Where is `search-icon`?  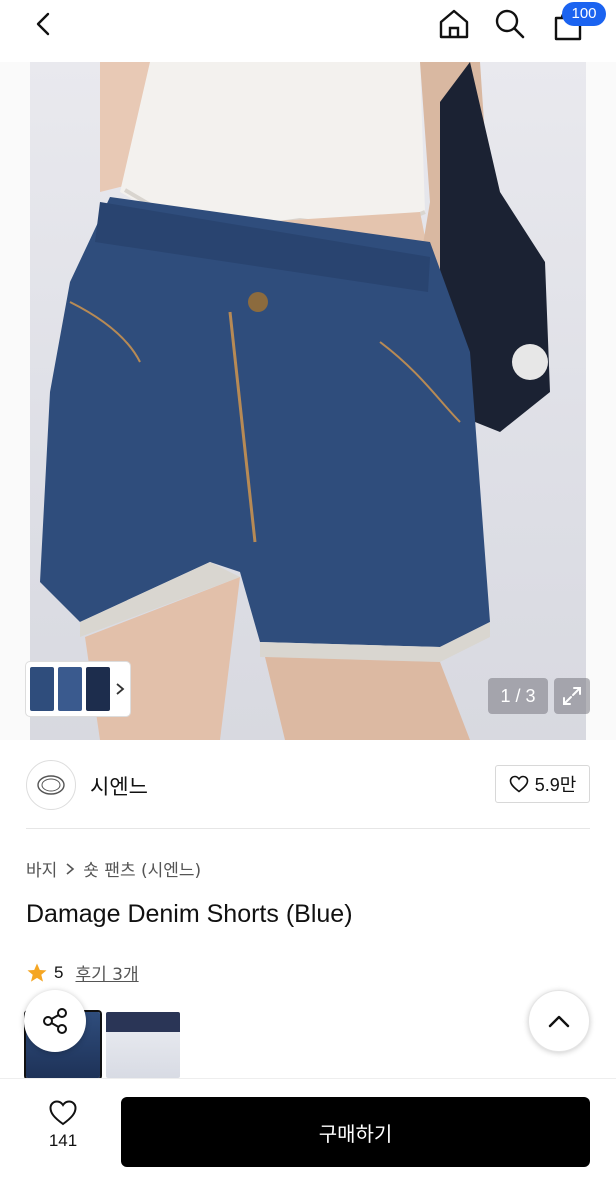 search-icon is located at coordinates (510, 24).